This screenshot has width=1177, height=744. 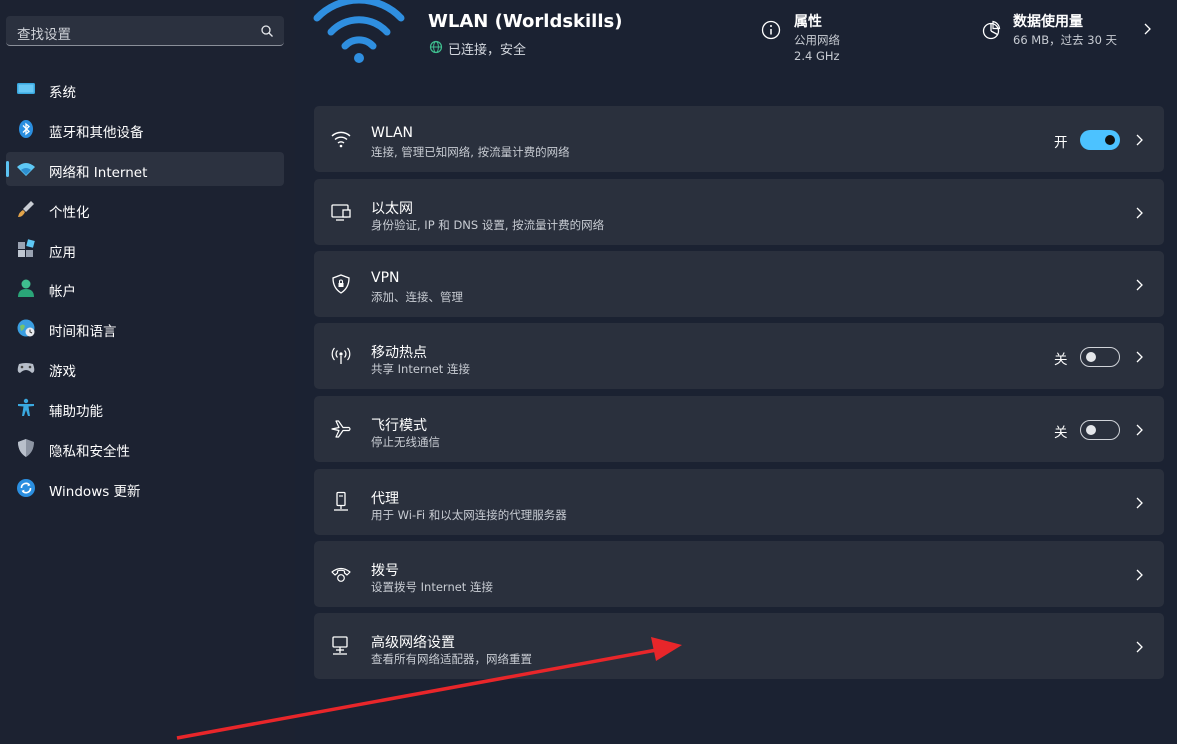 What do you see at coordinates (739, 139) in the screenshot?
I see `wlan-card: WLAN 连接, 管理已知网络, 按流量计费的网络 开` at bounding box center [739, 139].